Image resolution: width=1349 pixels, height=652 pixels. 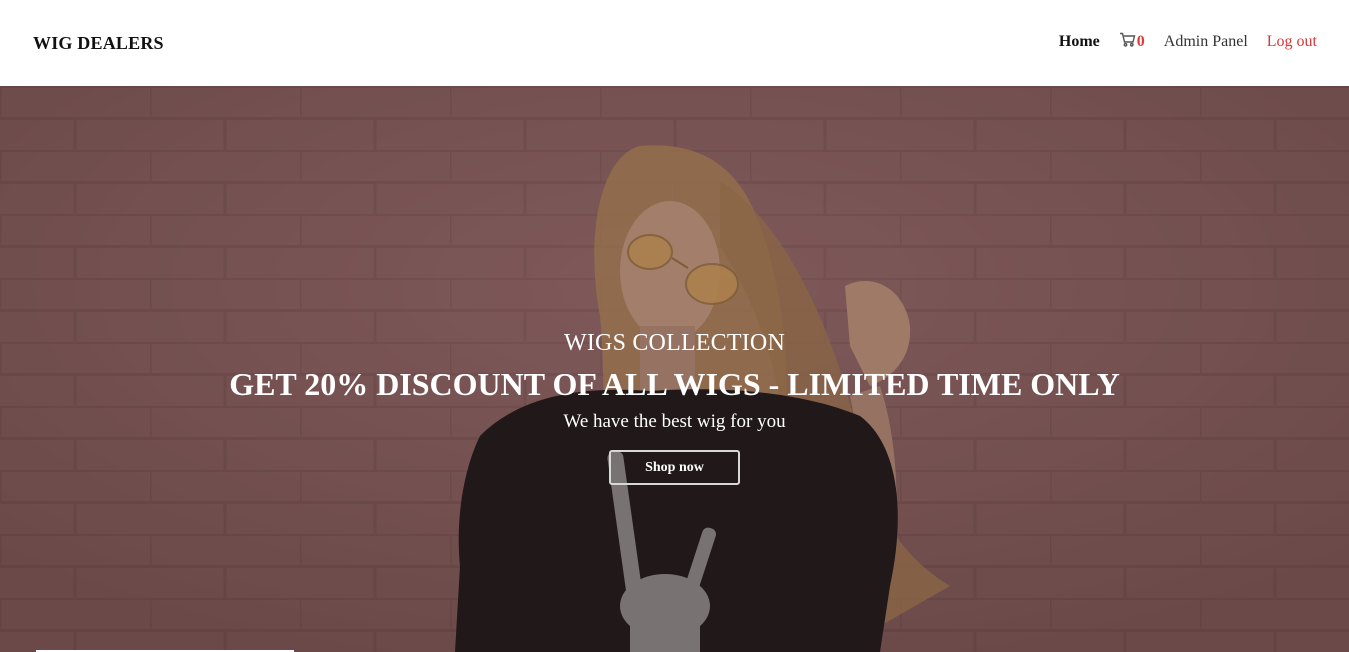 What do you see at coordinates (674, 343) in the screenshot?
I see `hero-eyebrow: WIGS COLLECTION` at bounding box center [674, 343].